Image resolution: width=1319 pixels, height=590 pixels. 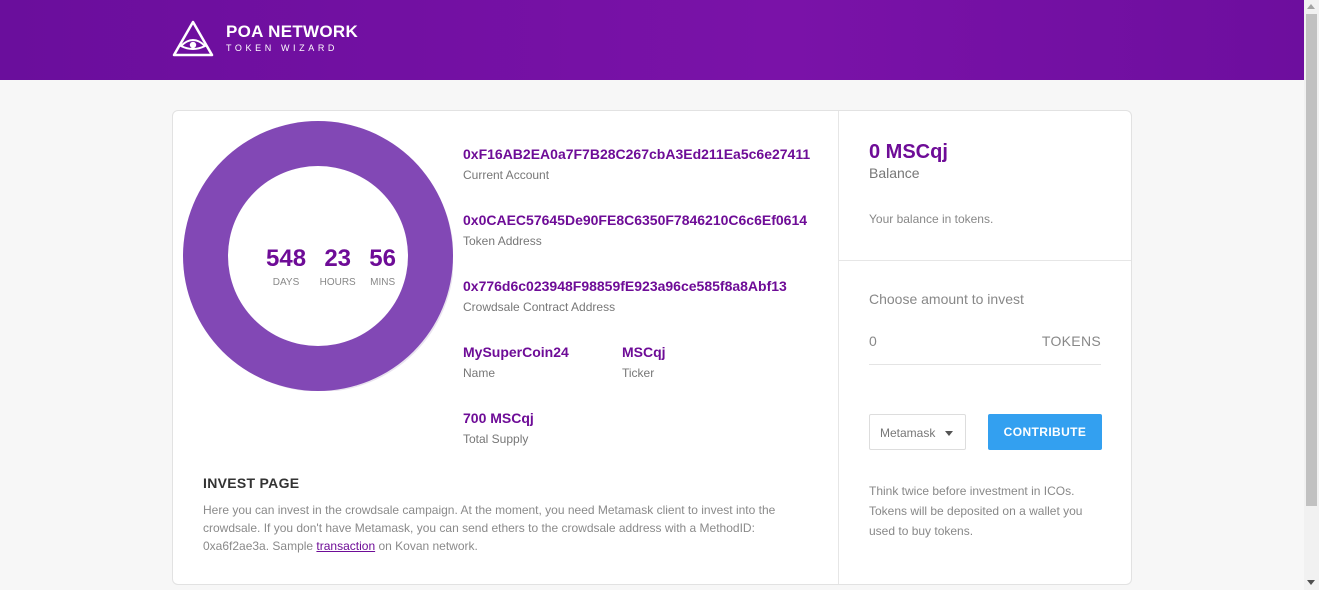 What do you see at coordinates (949, 433) in the screenshot?
I see `caret-down-icon` at bounding box center [949, 433].